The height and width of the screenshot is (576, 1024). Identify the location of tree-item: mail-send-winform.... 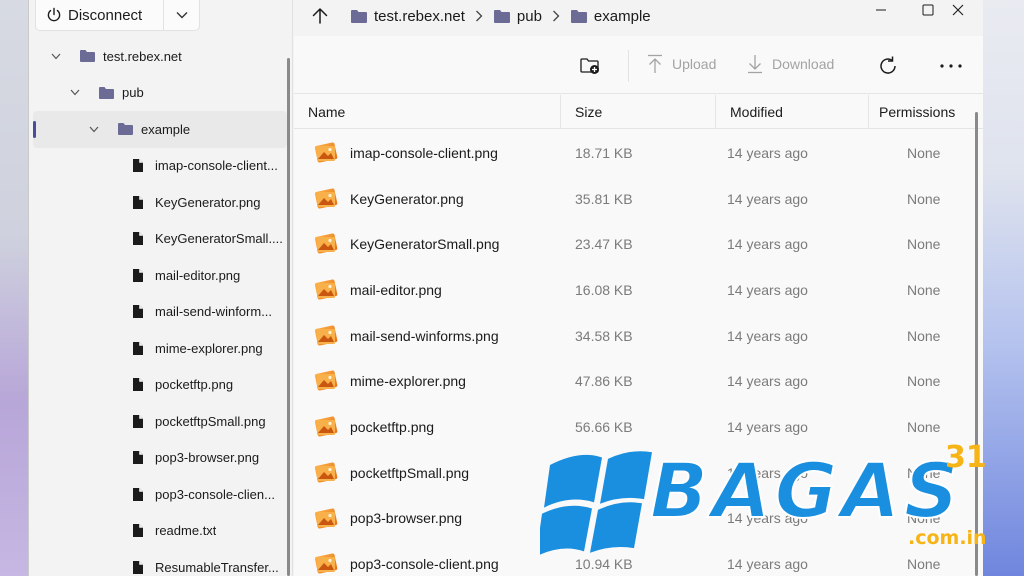
(158, 312).